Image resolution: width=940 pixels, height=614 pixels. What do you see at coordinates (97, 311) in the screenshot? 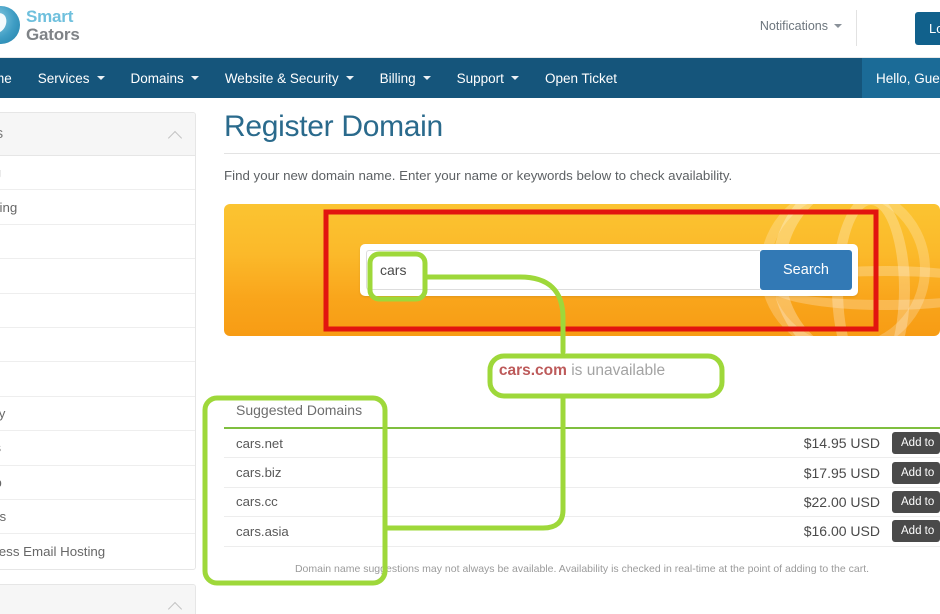
I see `sidebar-item-wordpress: dPress` at bounding box center [97, 311].